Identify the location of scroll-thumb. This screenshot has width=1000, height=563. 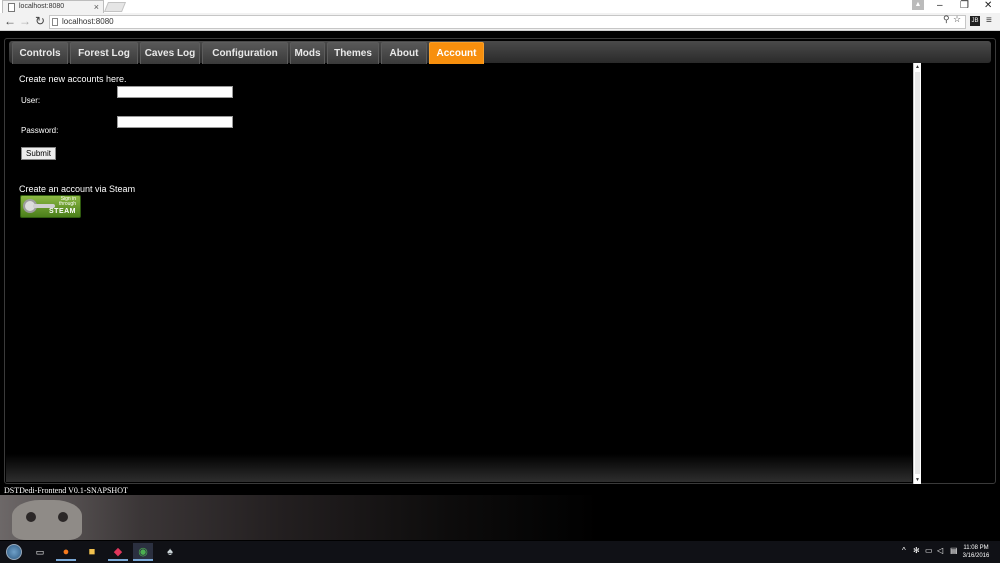
(917, 273).